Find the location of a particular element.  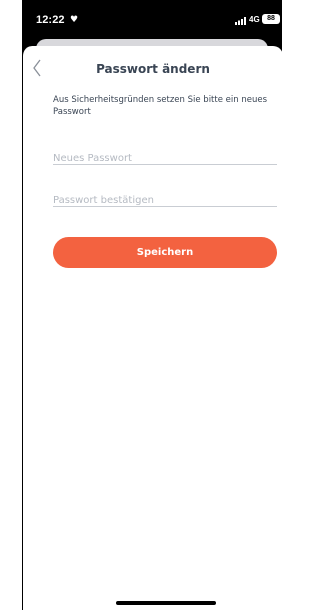

new-password-input is located at coordinates (165, 158).